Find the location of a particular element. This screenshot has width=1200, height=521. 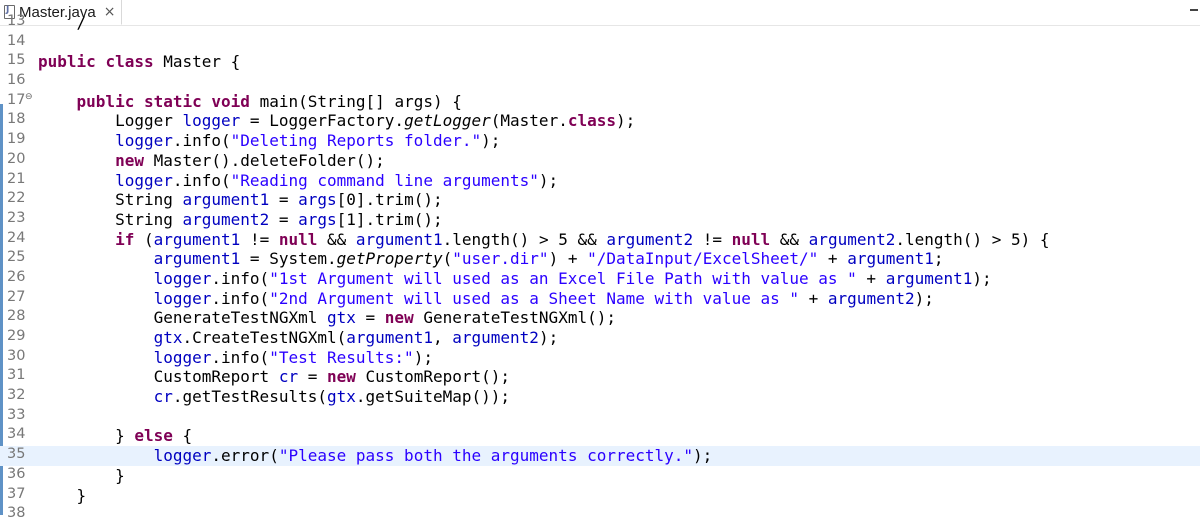

code-token: static is located at coordinates (177, 101).